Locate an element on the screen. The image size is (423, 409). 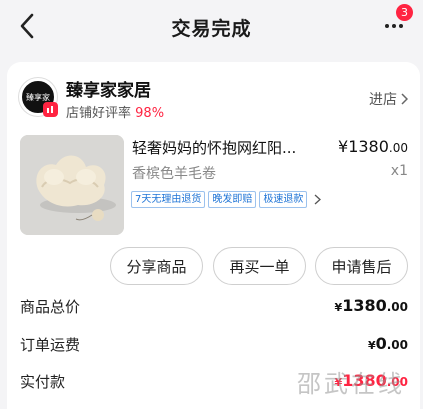
shipping-row: 订单运费 ¥0.00 is located at coordinates (214, 345).